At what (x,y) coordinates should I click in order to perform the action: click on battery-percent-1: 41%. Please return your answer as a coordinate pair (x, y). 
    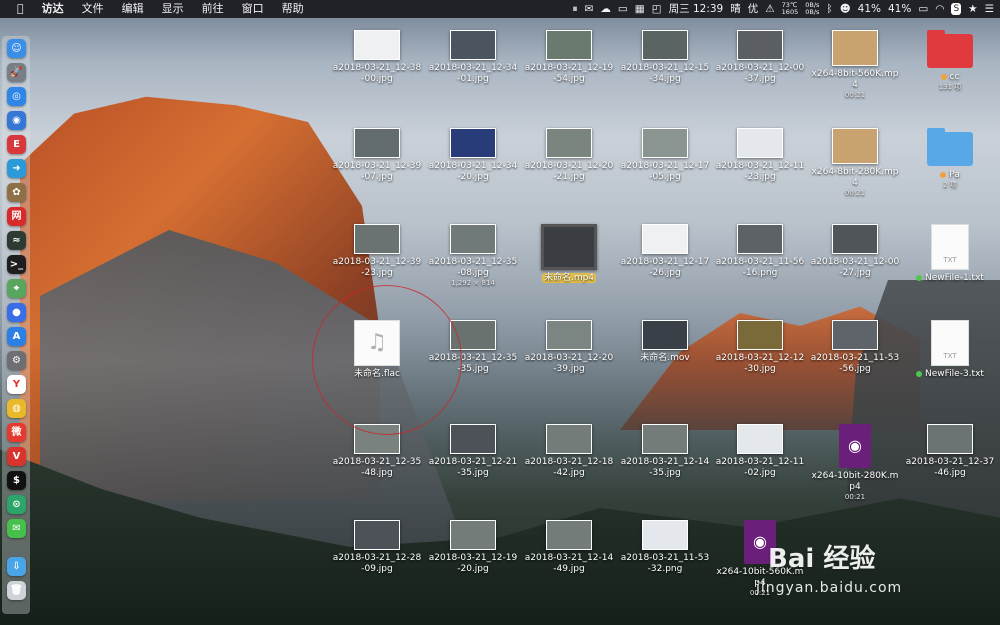
    Looking at the image, I should click on (869, 9).